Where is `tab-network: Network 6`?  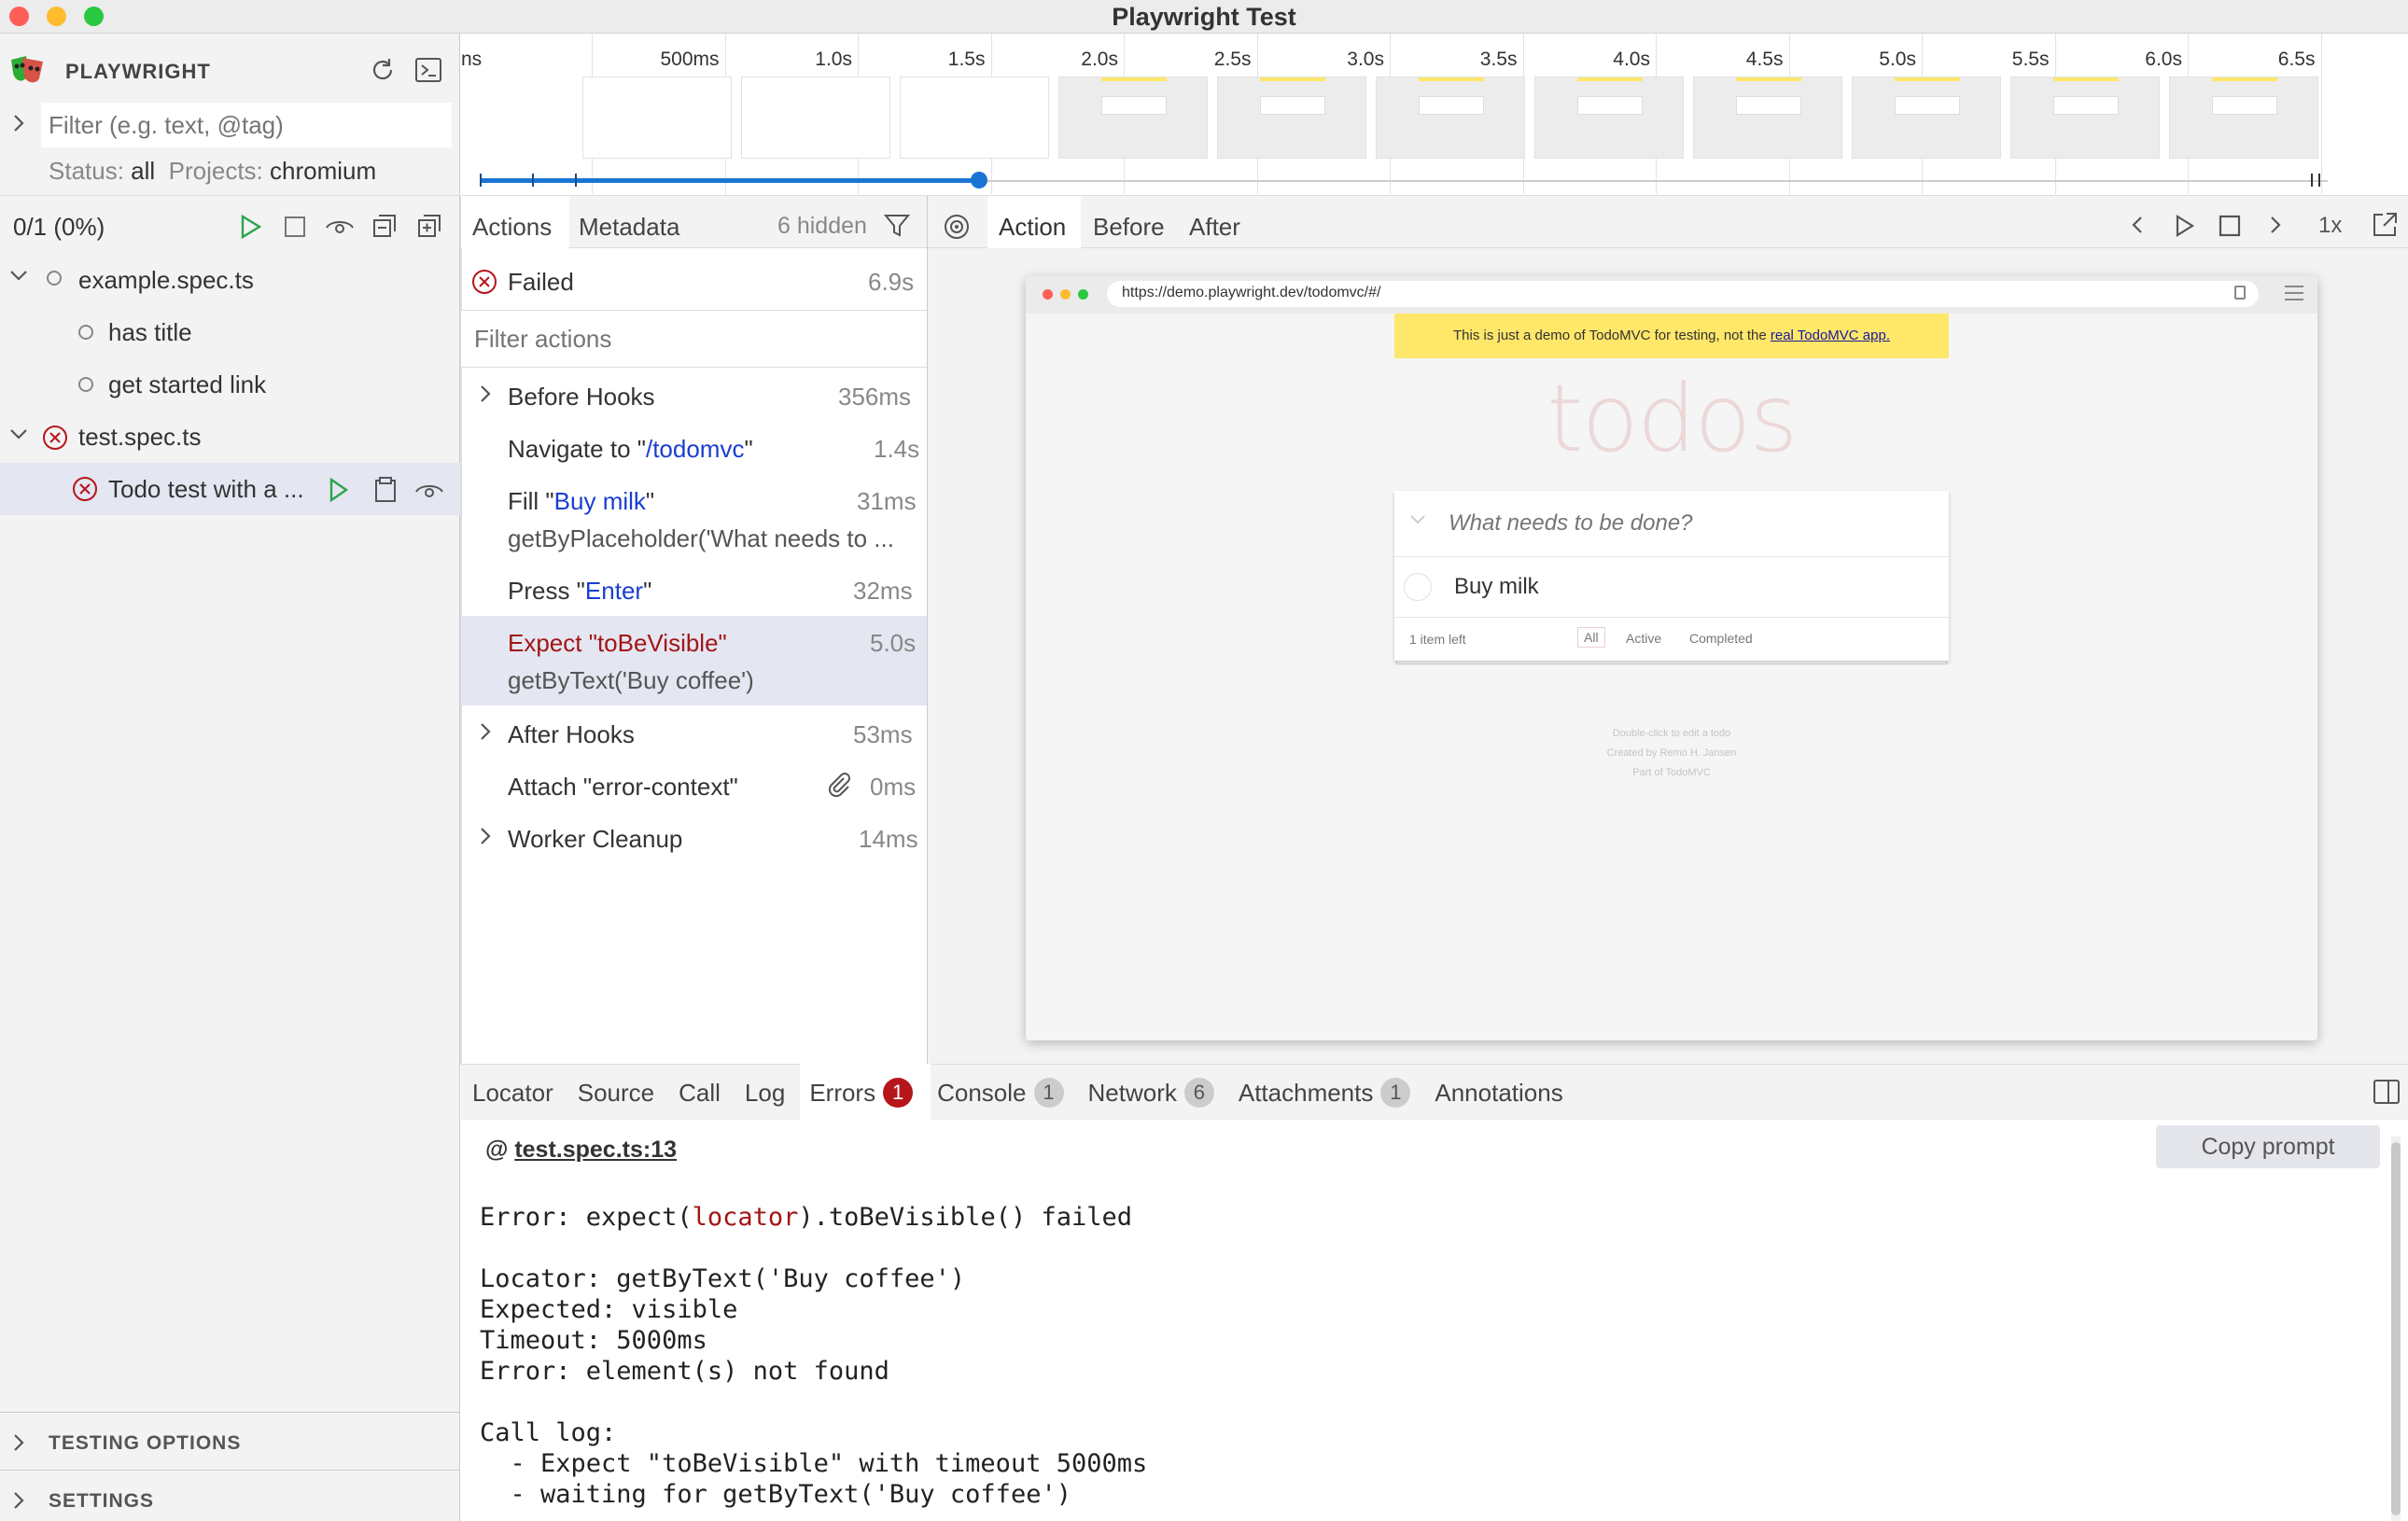
tab-network: Network 6 is located at coordinates (1151, 1093).